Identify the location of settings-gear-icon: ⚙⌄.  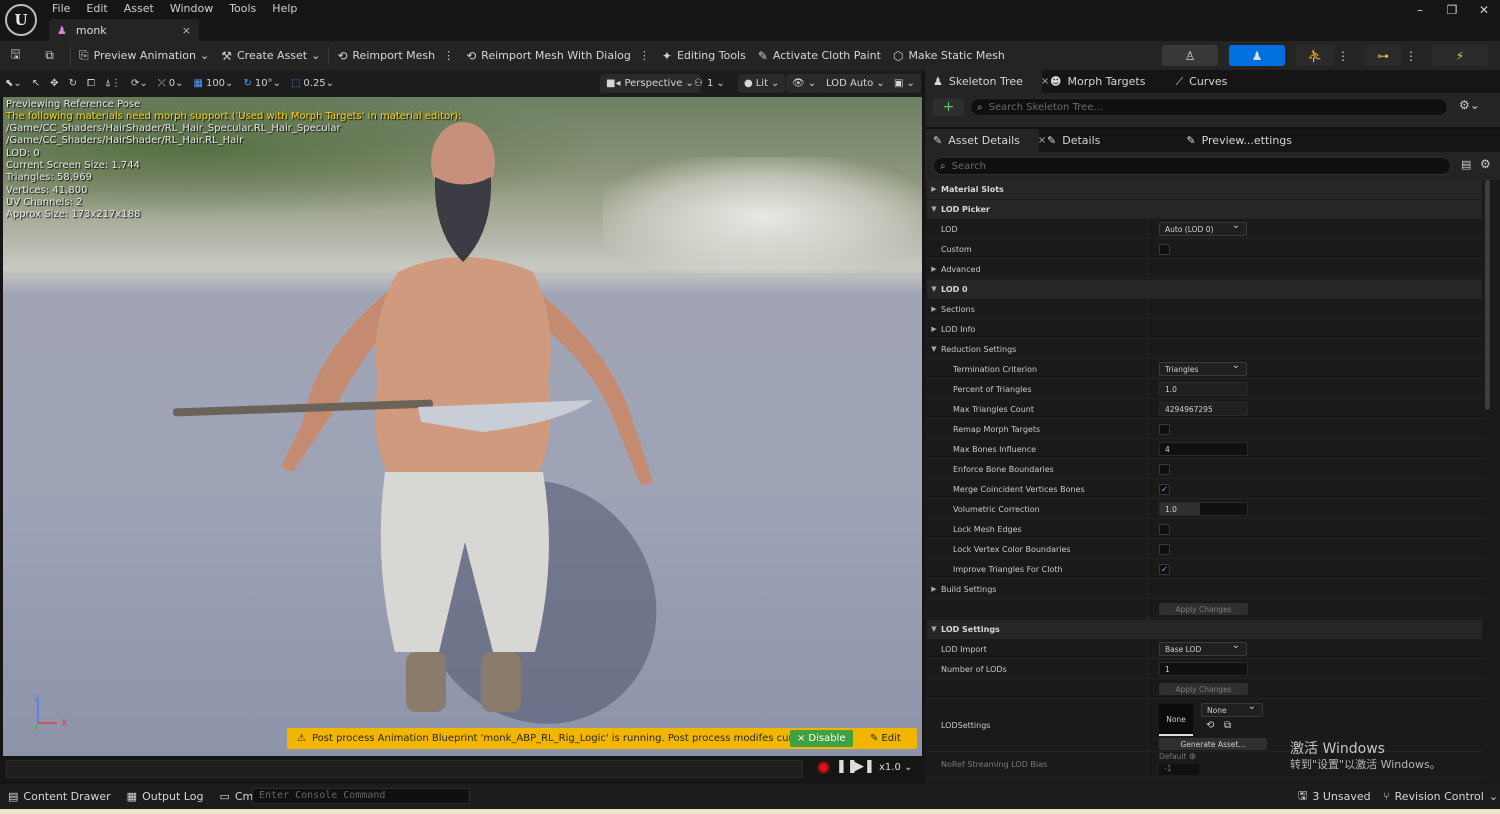
(1469, 105).